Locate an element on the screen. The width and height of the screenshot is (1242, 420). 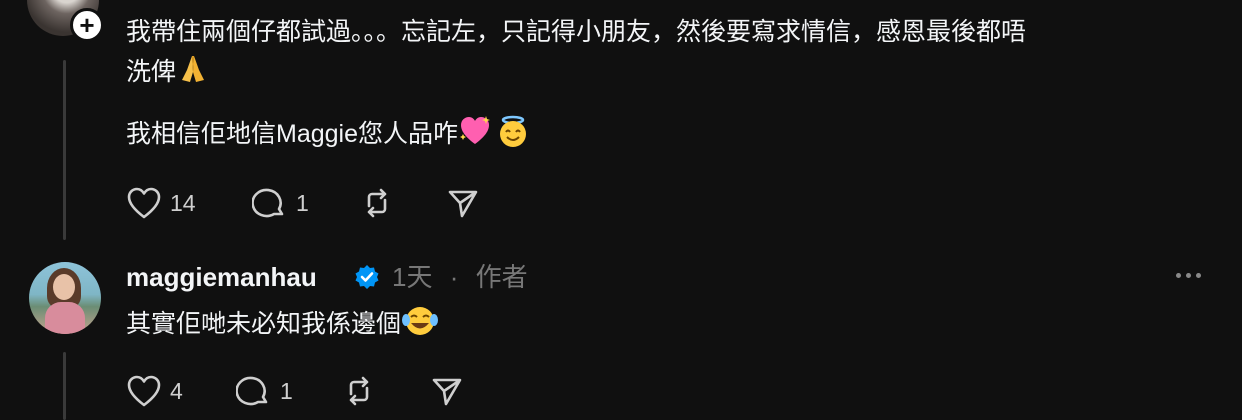
folded-hands-emoji-icon is located at coordinates (193, 69).